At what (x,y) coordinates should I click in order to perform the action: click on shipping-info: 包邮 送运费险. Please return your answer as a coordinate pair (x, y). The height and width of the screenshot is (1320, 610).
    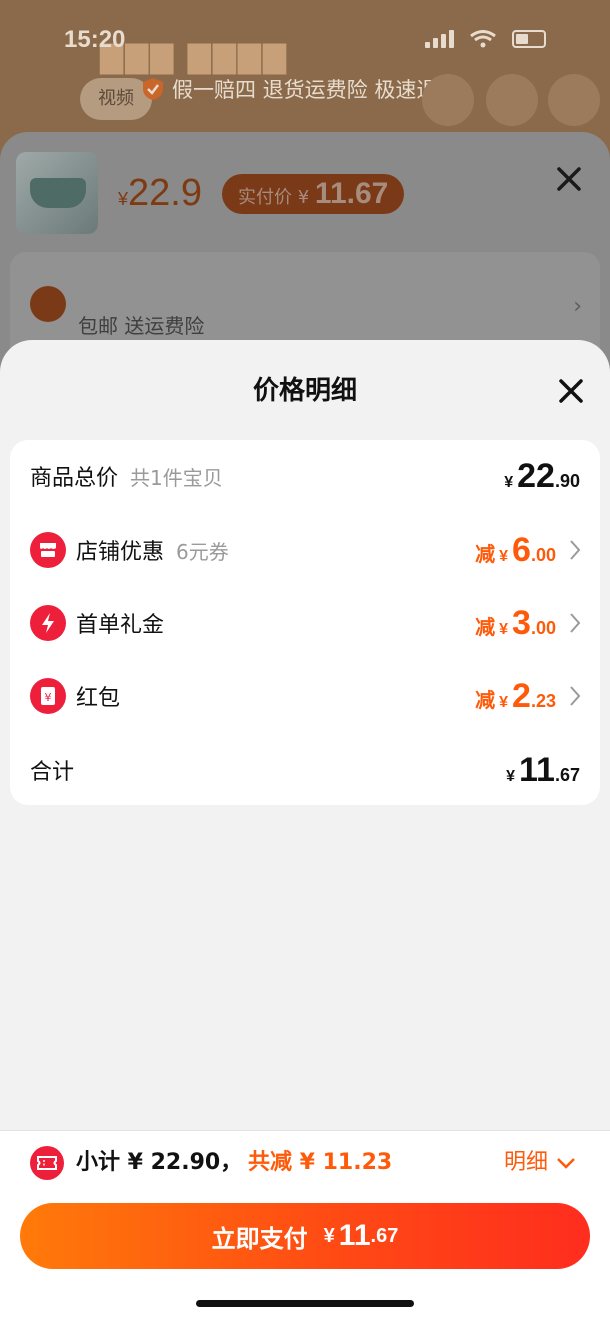
    Looking at the image, I should click on (141, 326).